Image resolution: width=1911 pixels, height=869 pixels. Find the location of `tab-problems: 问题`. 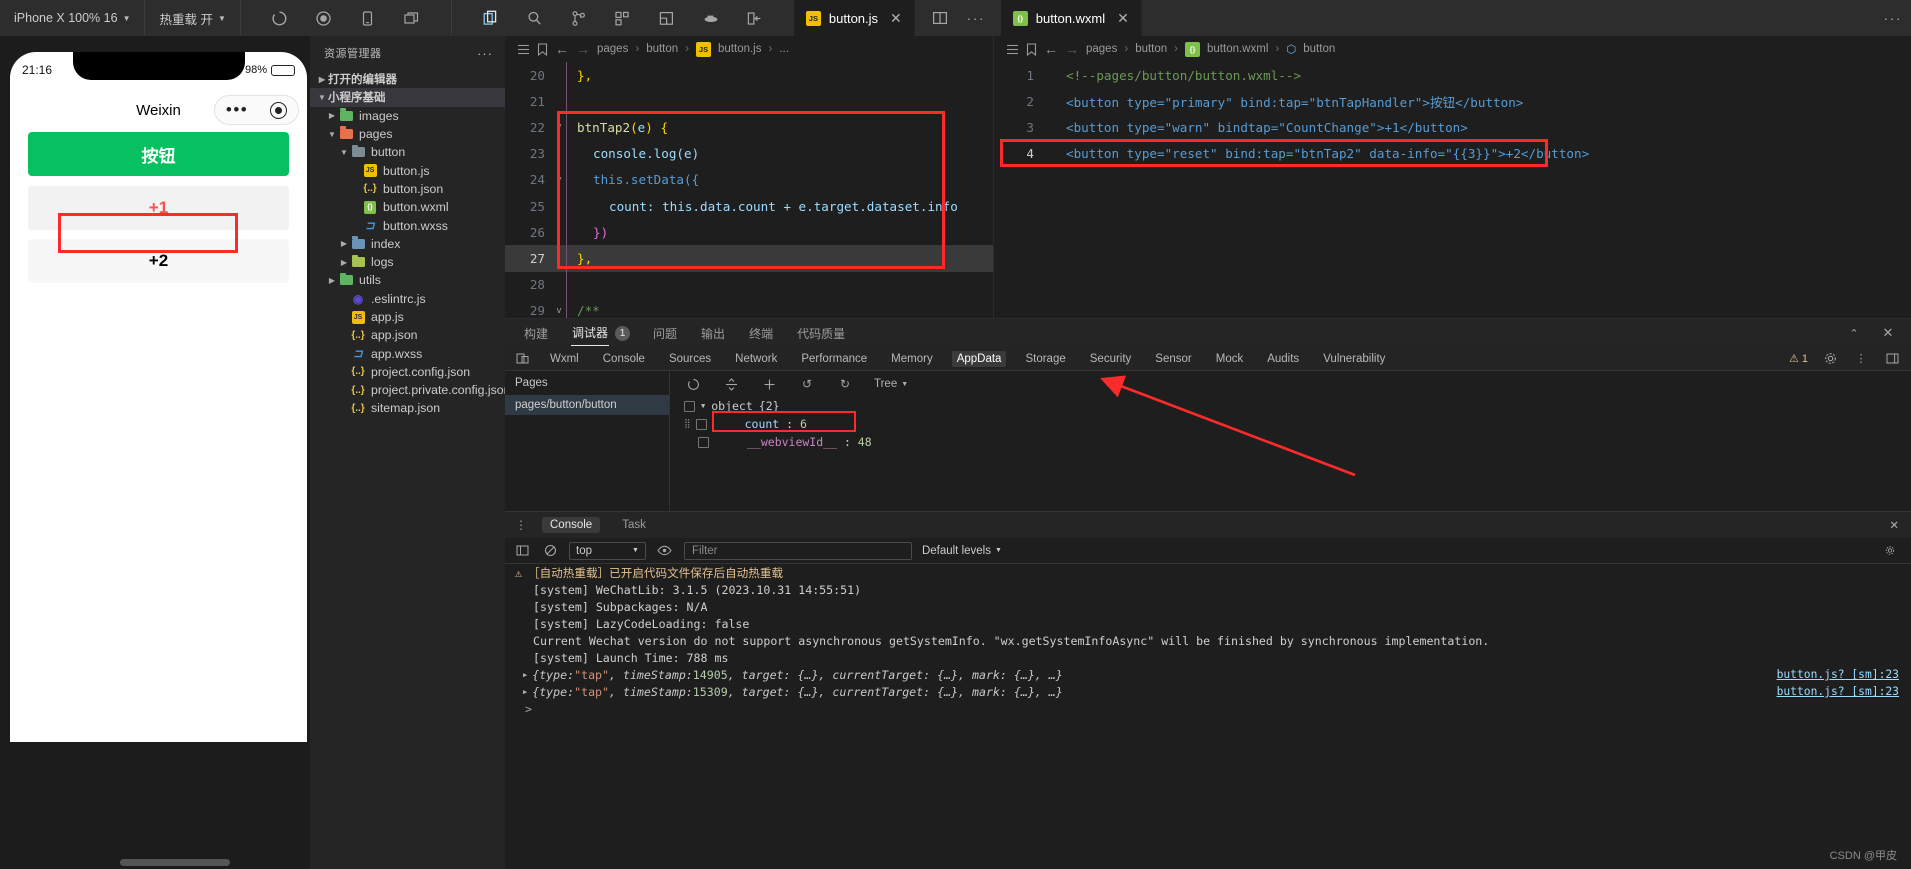

tab-problems: 问题 is located at coordinates (665, 333).